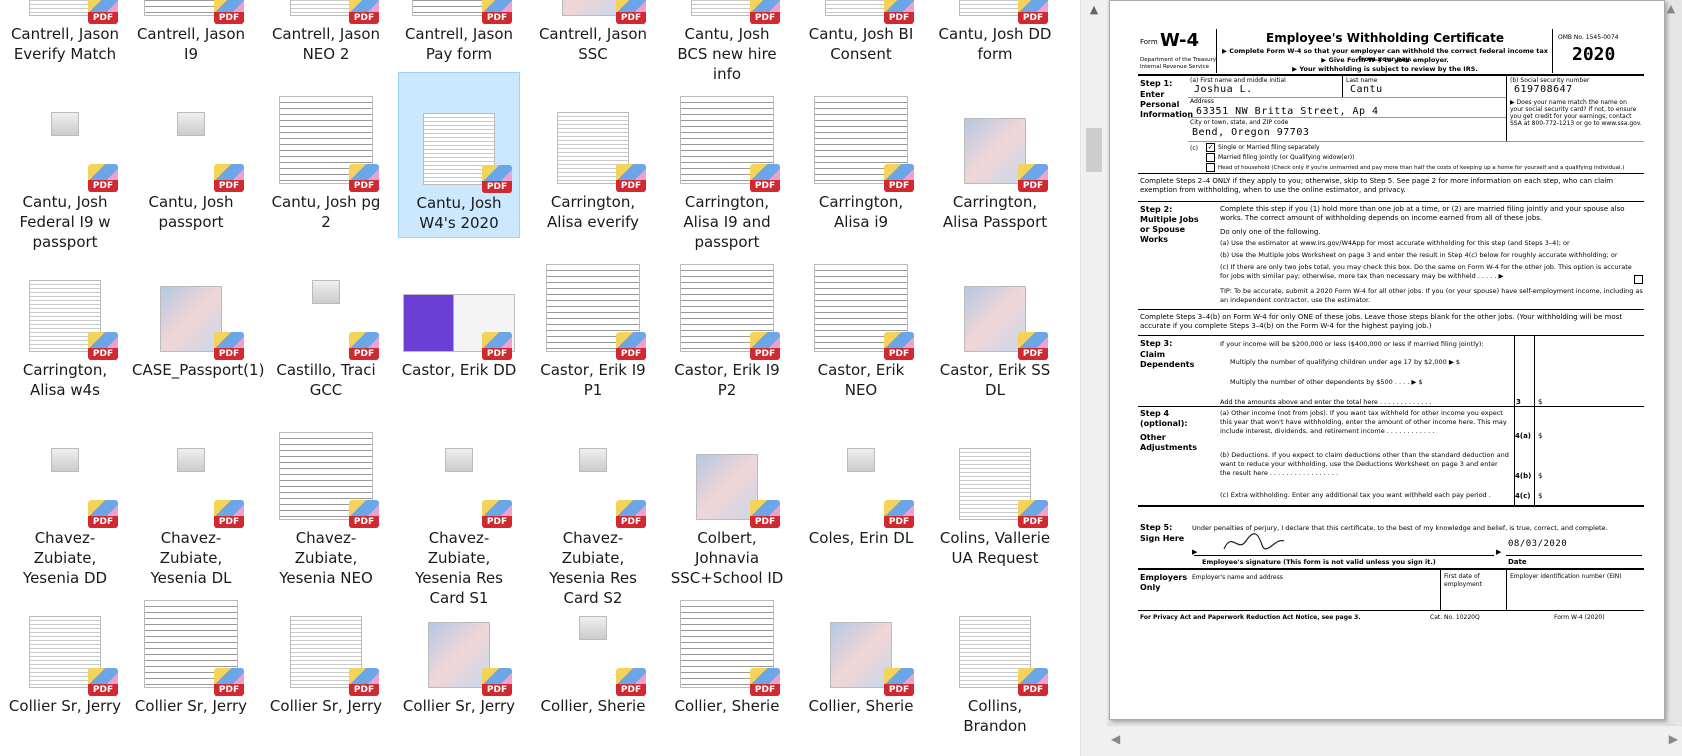  What do you see at coordinates (1156, 527) in the screenshot?
I see `step5-heading: Step 5:` at bounding box center [1156, 527].